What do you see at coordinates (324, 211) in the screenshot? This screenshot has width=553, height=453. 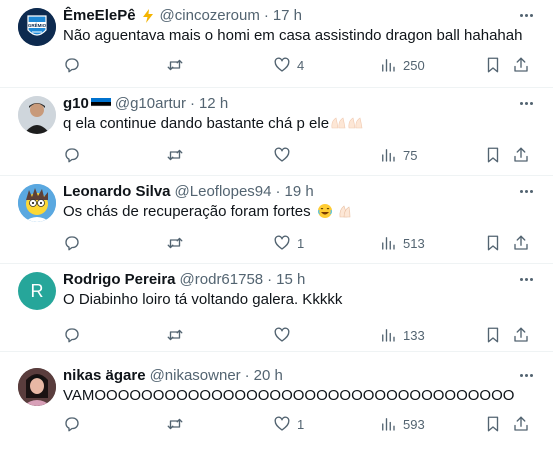 I see `laughing-emoji-icon` at bounding box center [324, 211].